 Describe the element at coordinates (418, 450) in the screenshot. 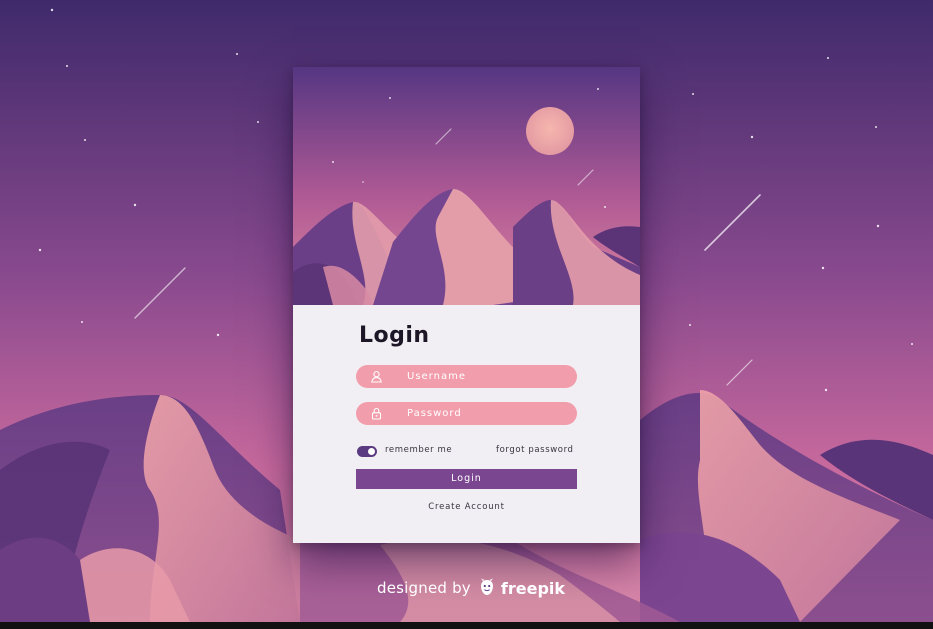

I see `remember-me-label: remember me` at that location.